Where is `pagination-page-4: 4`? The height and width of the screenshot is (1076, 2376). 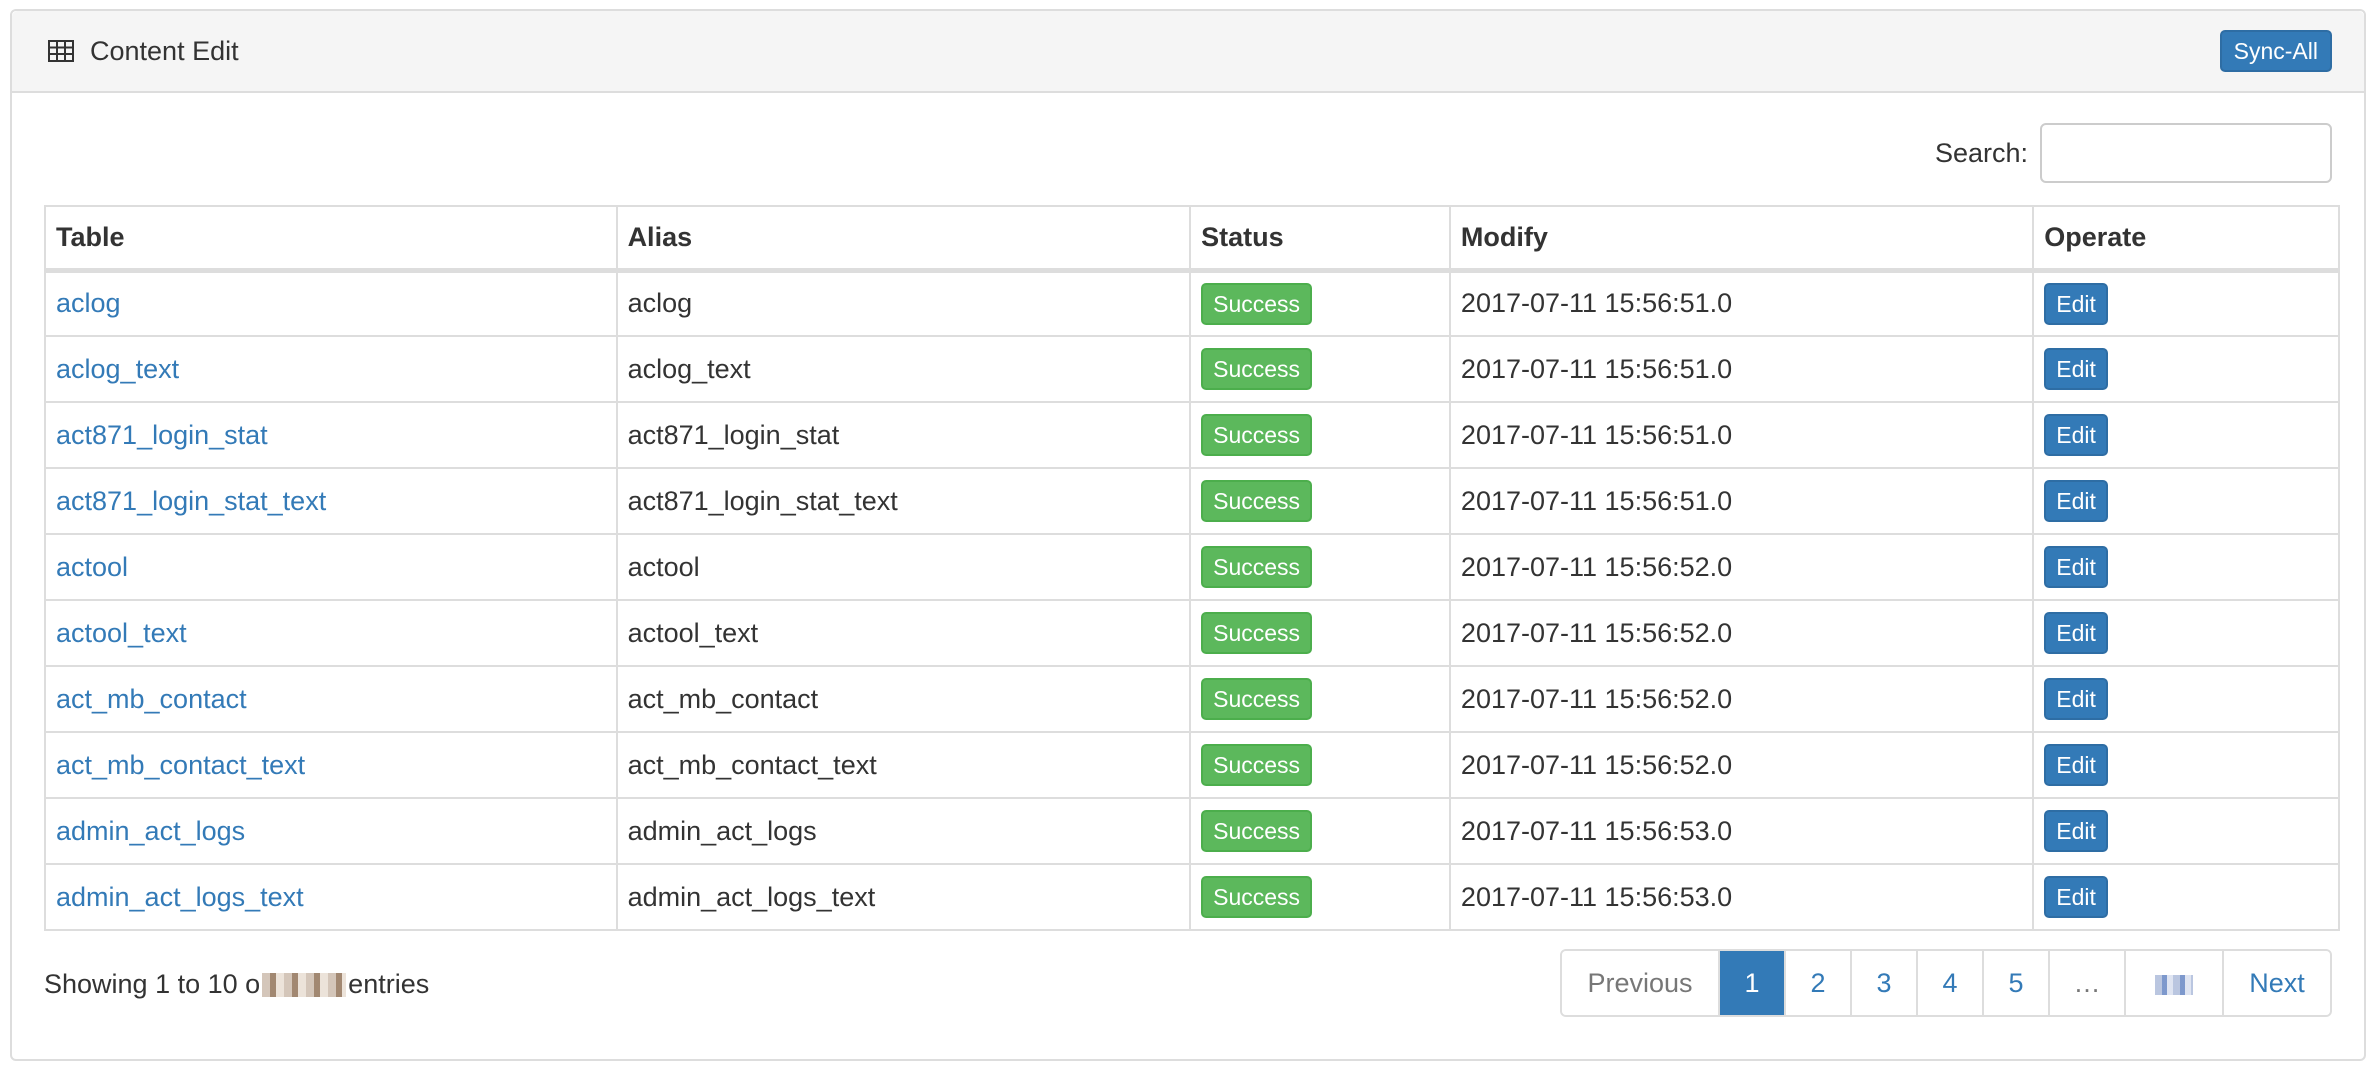 pagination-page-4: 4 is located at coordinates (1949, 983).